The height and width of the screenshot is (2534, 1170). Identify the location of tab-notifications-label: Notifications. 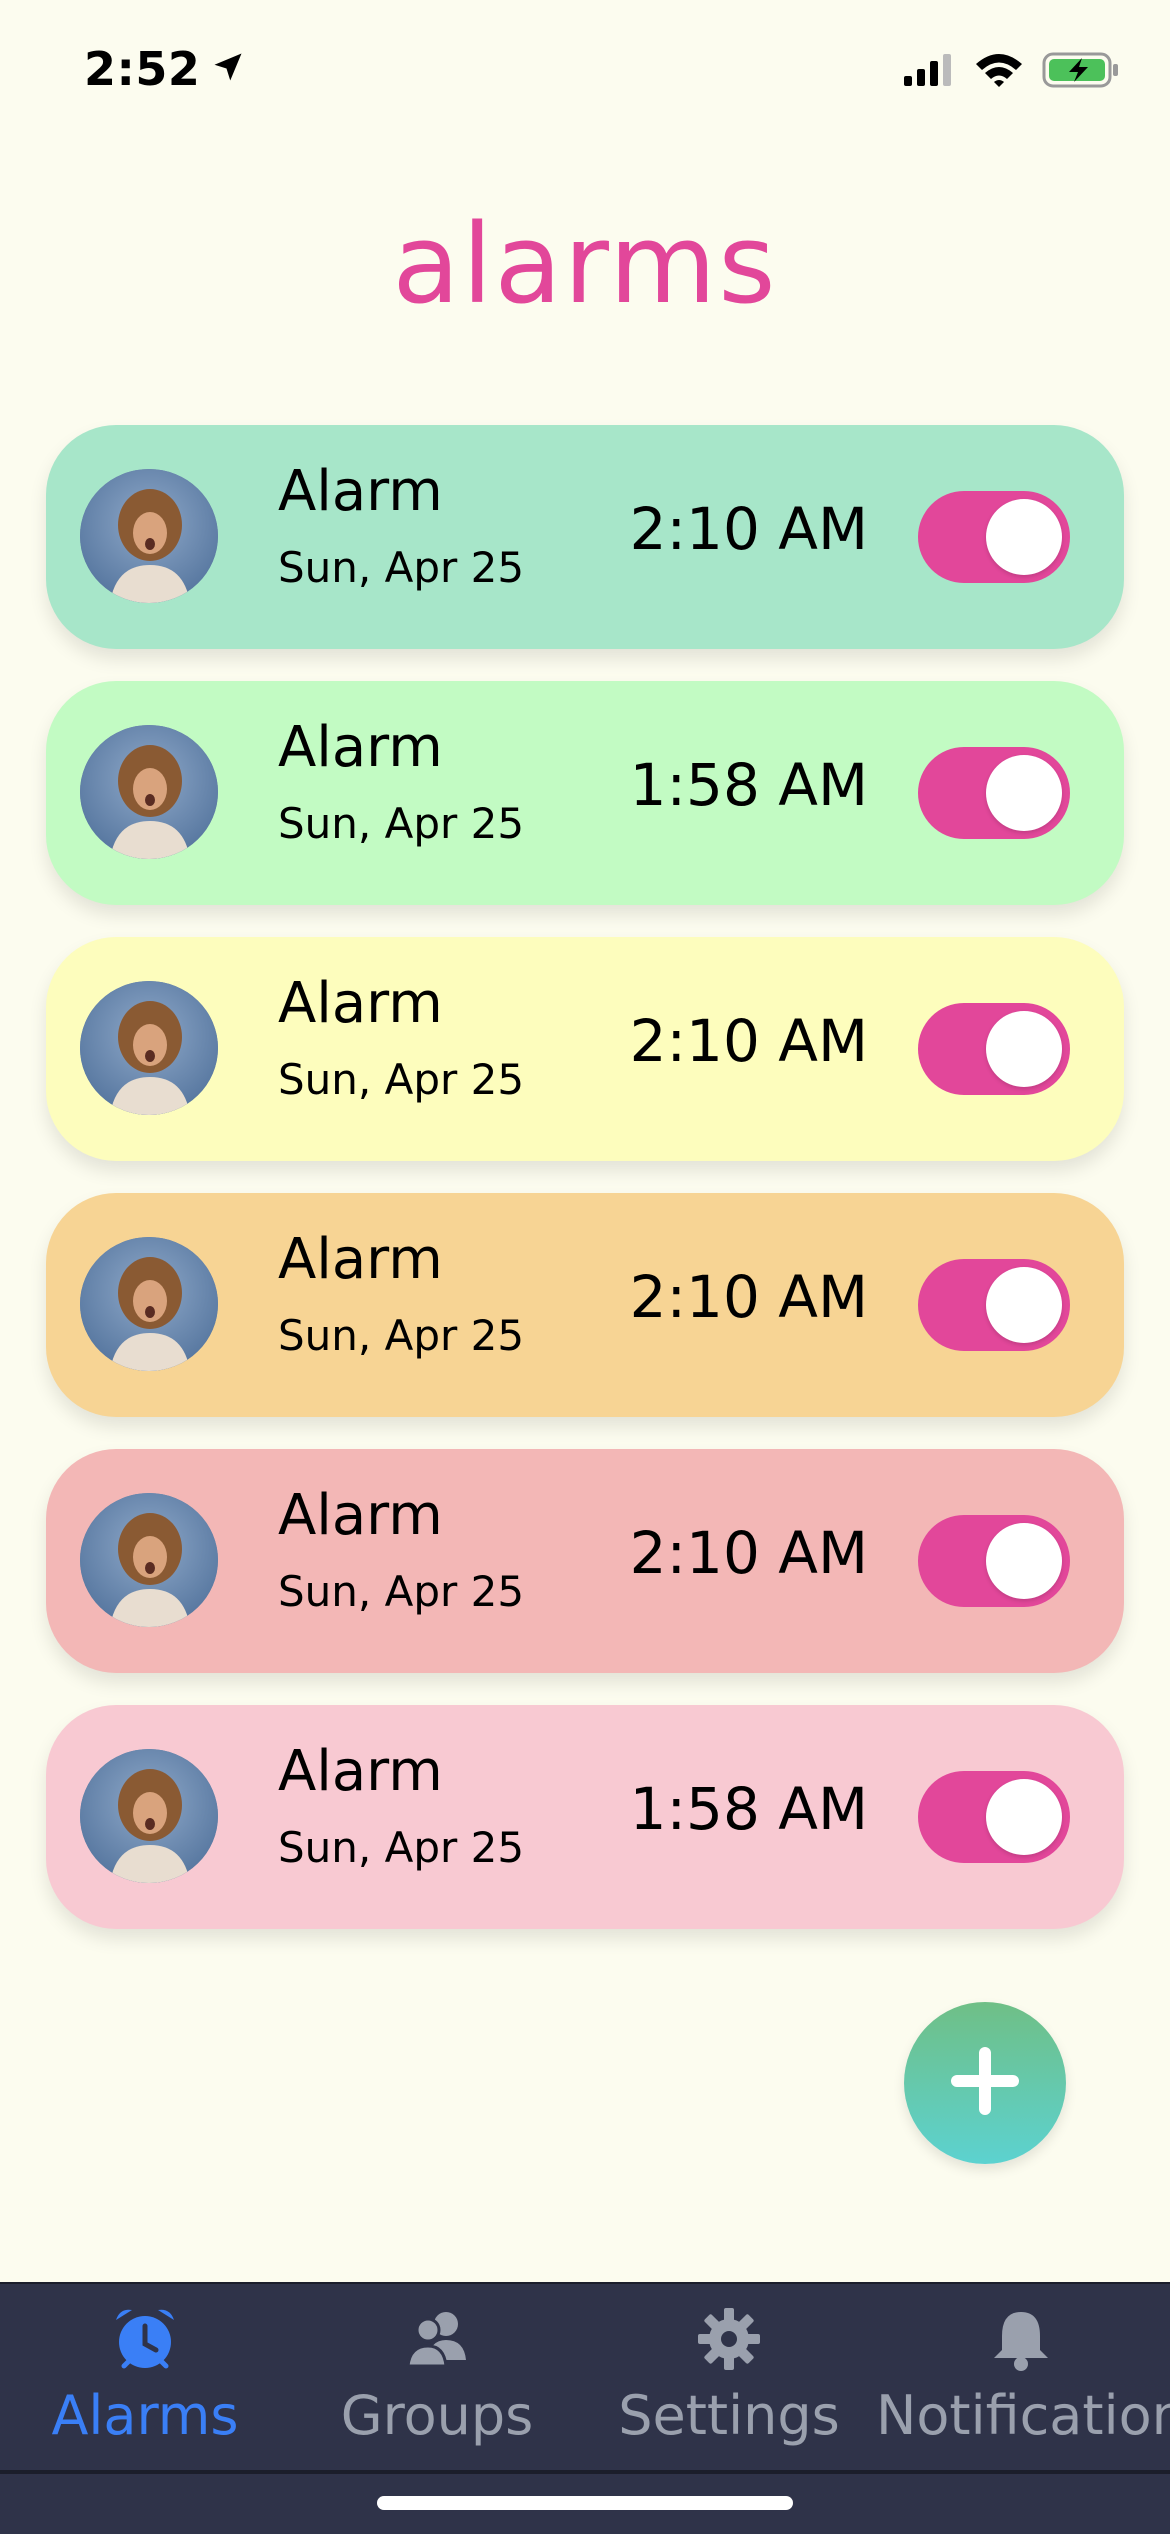
(1023, 2415).